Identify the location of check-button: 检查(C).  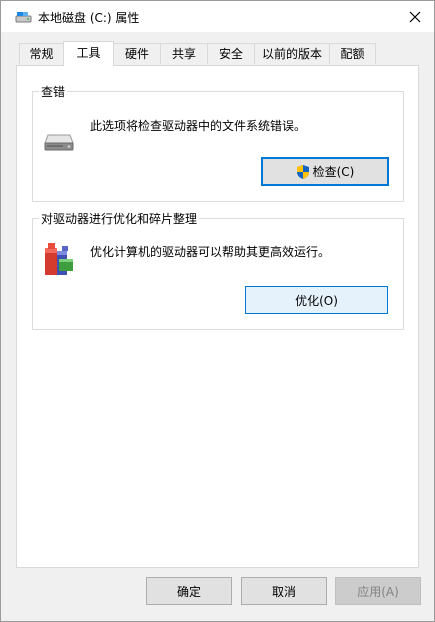
(325, 171).